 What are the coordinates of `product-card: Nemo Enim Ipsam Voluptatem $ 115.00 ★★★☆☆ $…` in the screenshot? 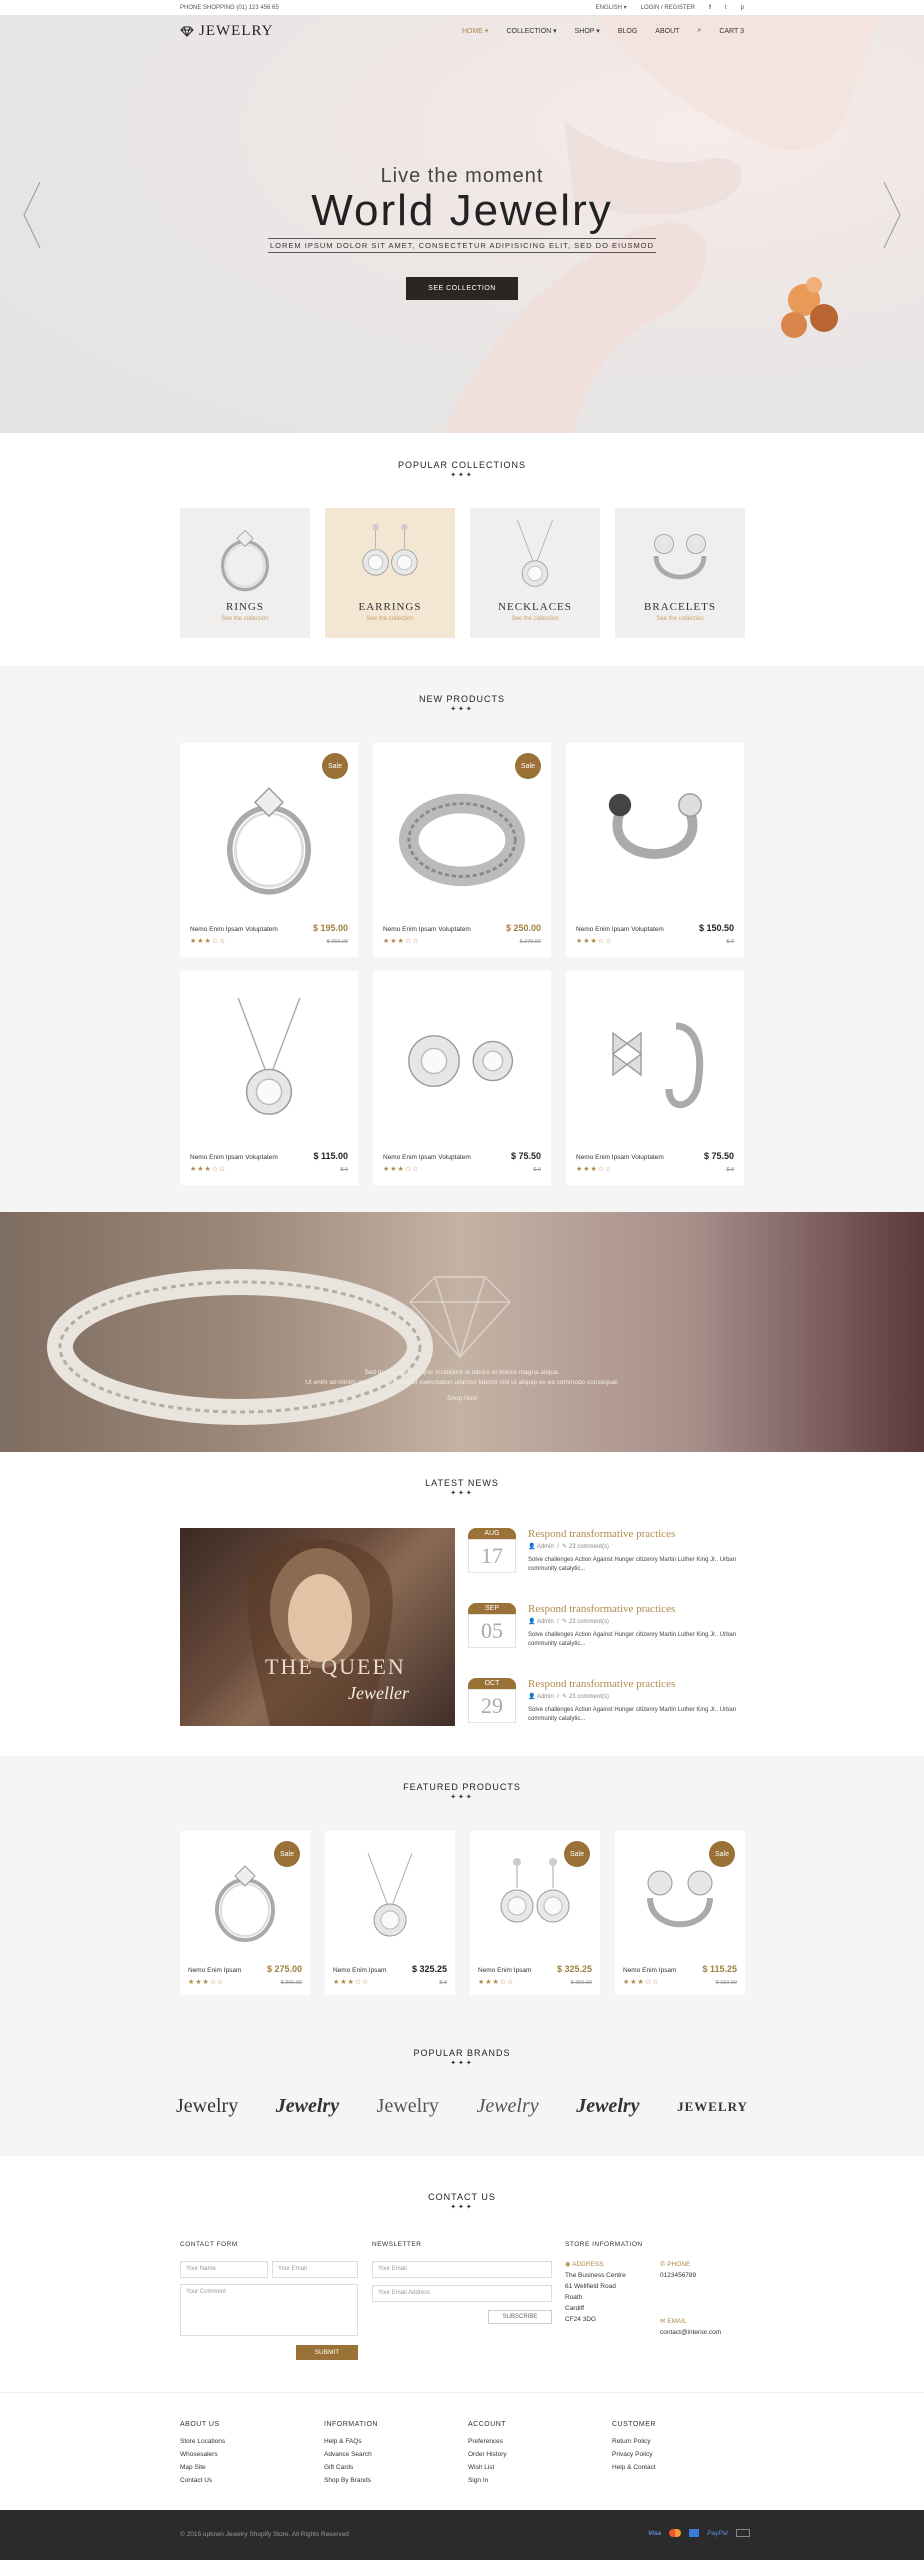 It's located at (269, 1078).